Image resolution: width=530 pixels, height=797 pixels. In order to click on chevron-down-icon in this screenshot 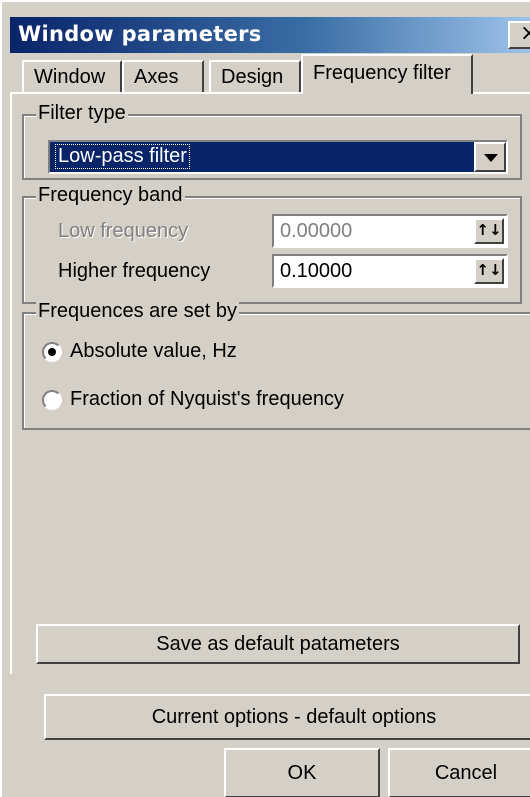, I will do `click(491, 158)`.